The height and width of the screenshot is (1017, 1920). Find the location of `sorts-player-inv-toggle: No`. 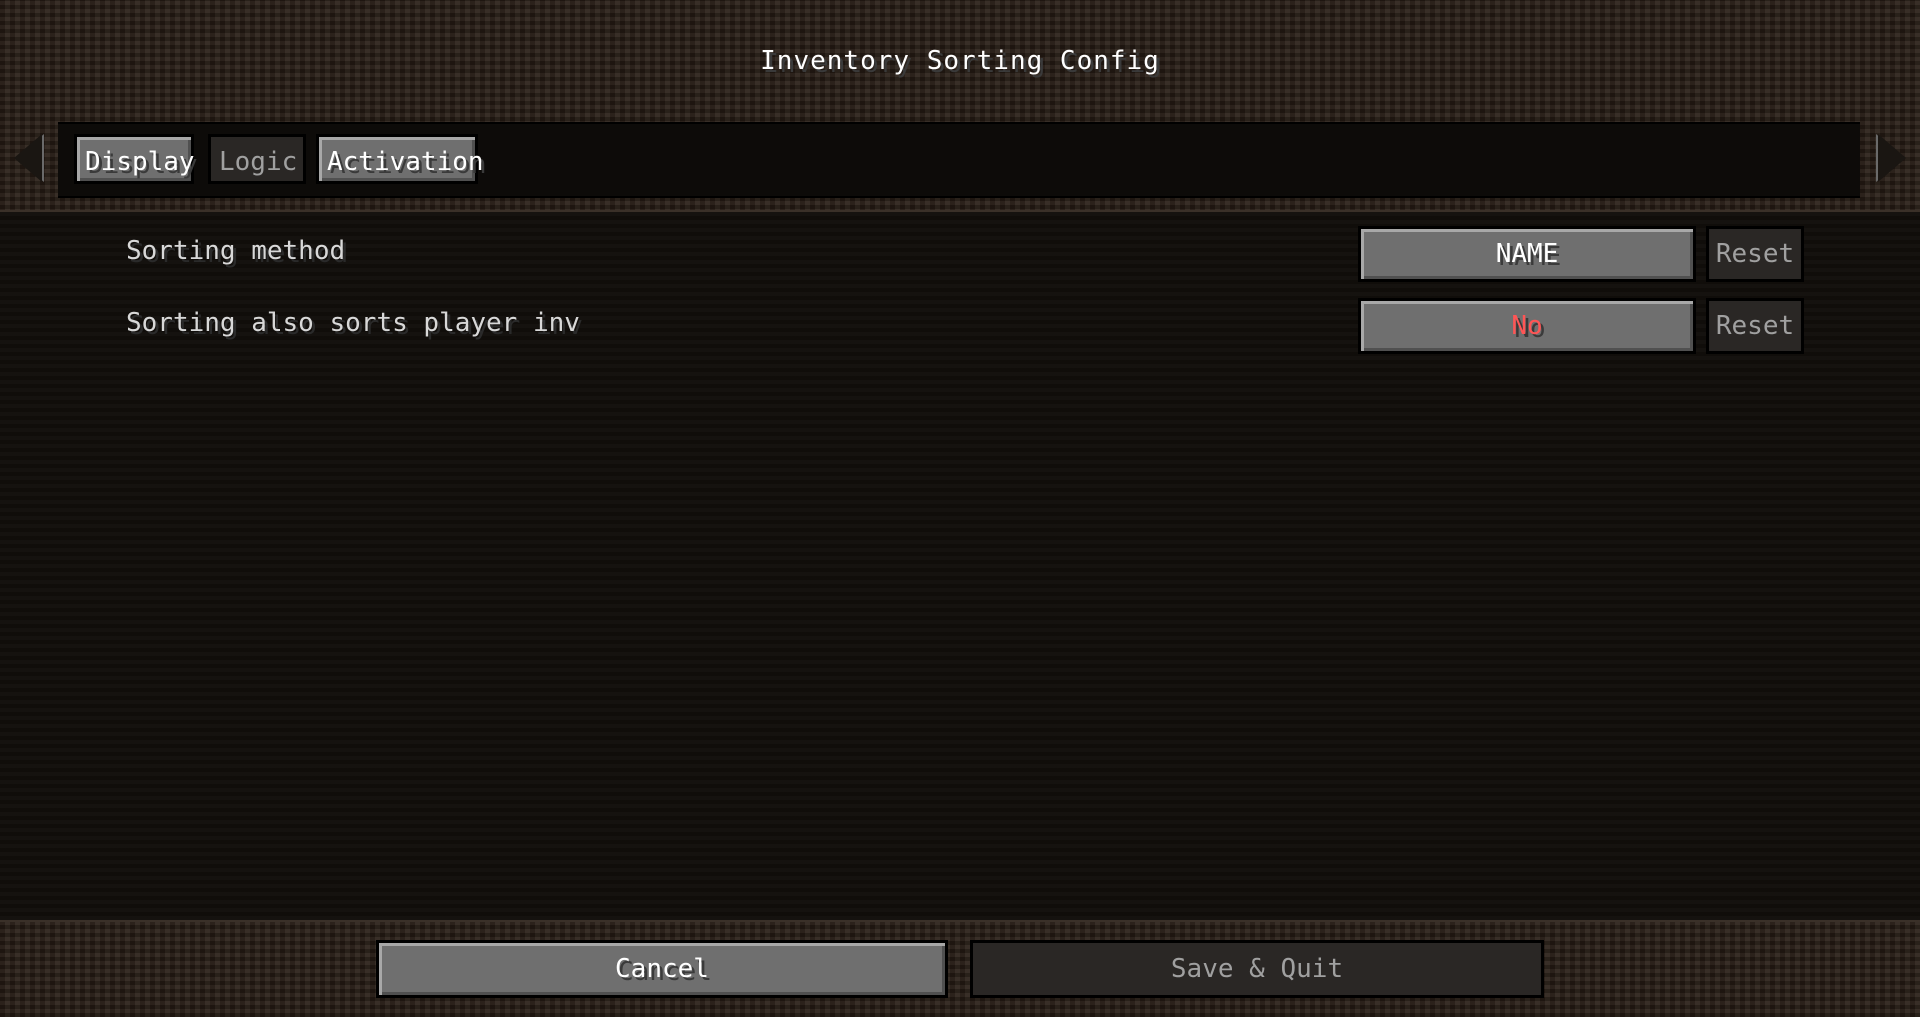

sorts-player-inv-toggle: No is located at coordinates (1527, 326).